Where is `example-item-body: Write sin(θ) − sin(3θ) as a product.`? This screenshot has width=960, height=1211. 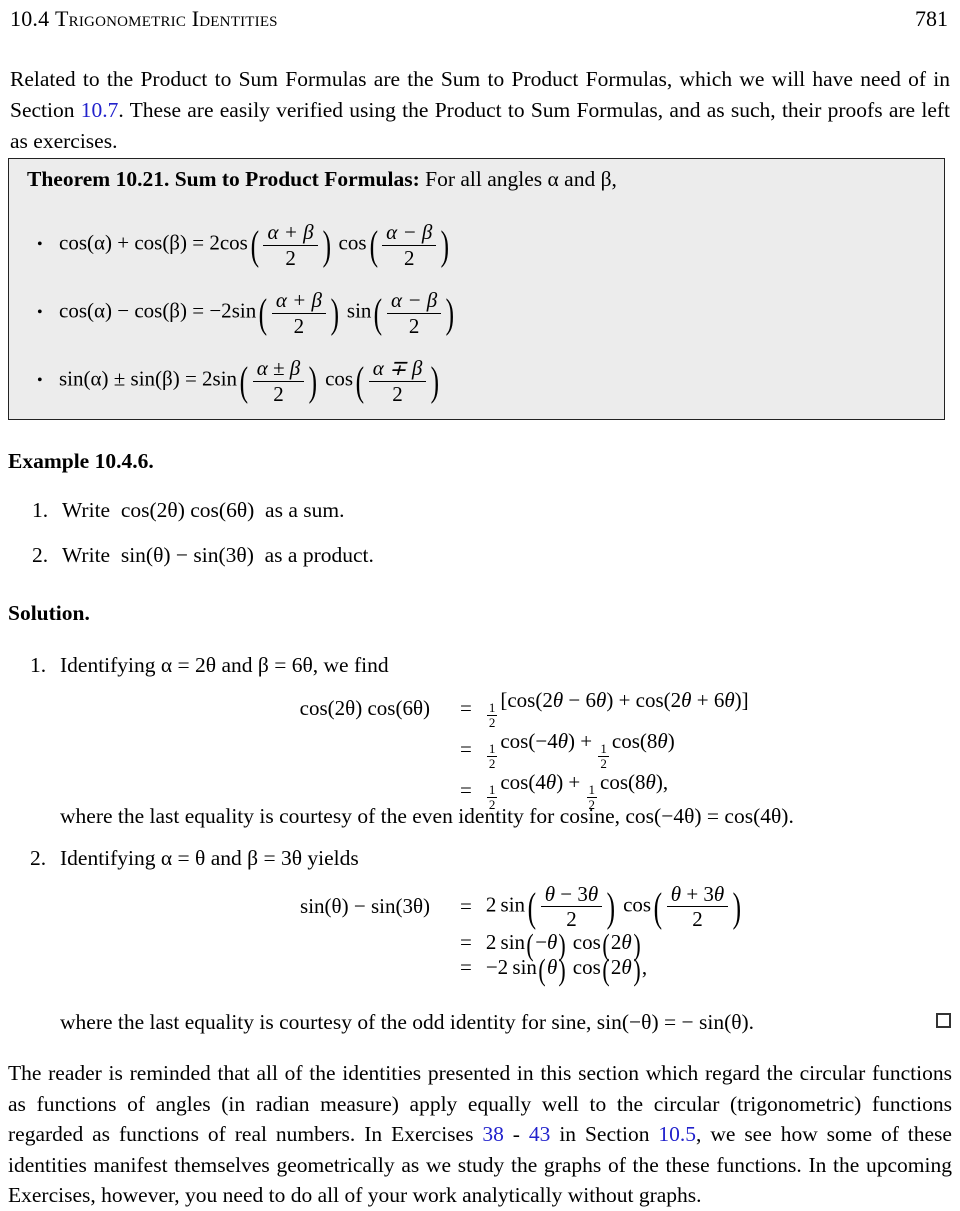
example-item-body: Write sin(θ) − sin(3θ) as a product. is located at coordinates (218, 555).